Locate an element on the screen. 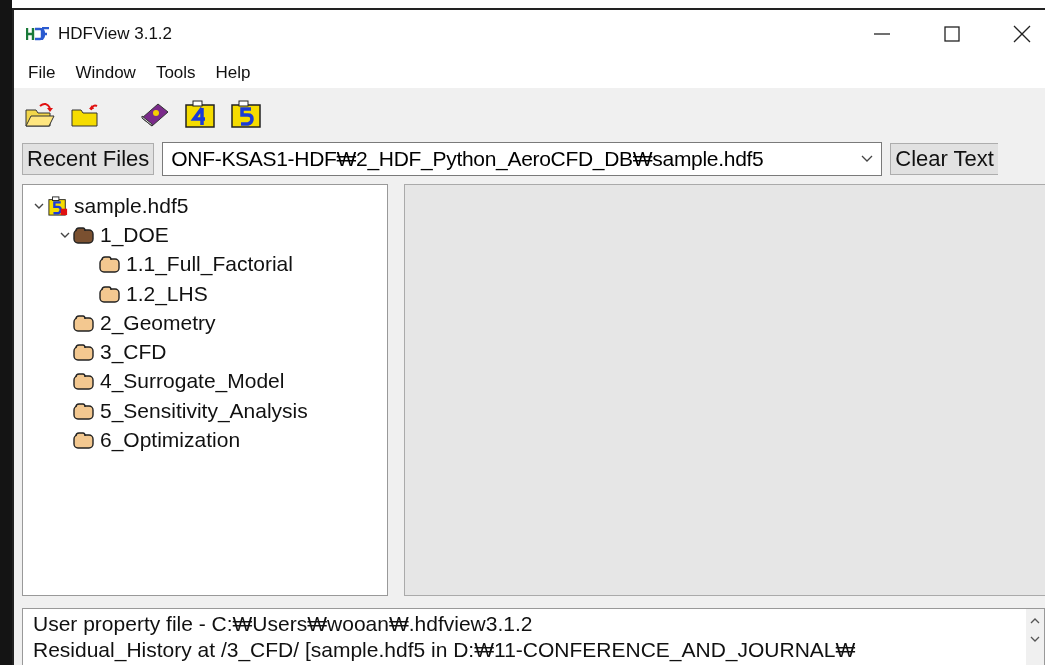  log-line: Residual_History at /3_CFD/ [sample.hdf5 in D:₩11-CONFERENCE_AND_JOURNAL₩ is located at coordinates (445, 650).